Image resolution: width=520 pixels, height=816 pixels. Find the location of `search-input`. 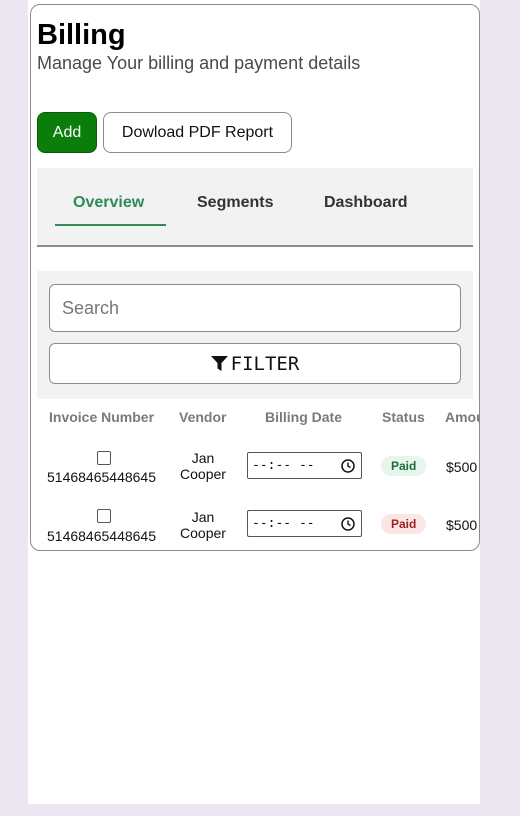

search-input is located at coordinates (255, 308).